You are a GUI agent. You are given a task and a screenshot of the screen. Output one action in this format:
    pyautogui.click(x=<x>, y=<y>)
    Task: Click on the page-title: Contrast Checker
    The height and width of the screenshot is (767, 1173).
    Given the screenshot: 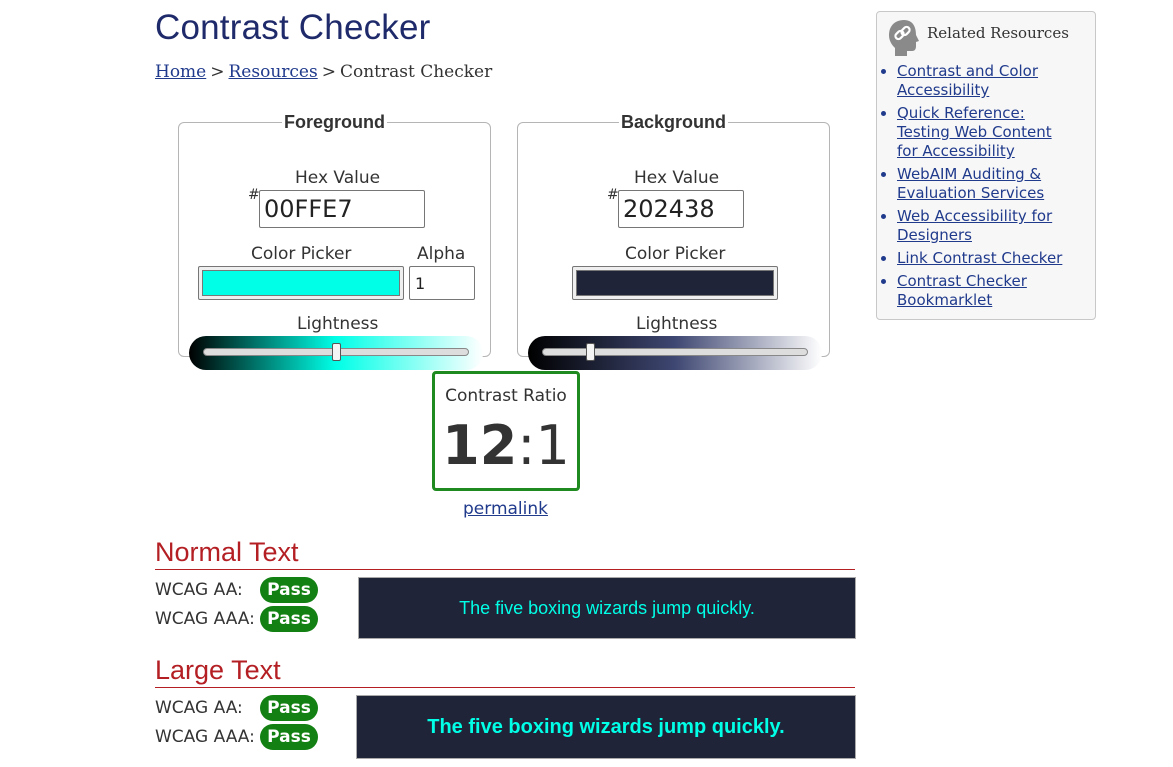 What is the action you would take?
    pyautogui.click(x=293, y=27)
    